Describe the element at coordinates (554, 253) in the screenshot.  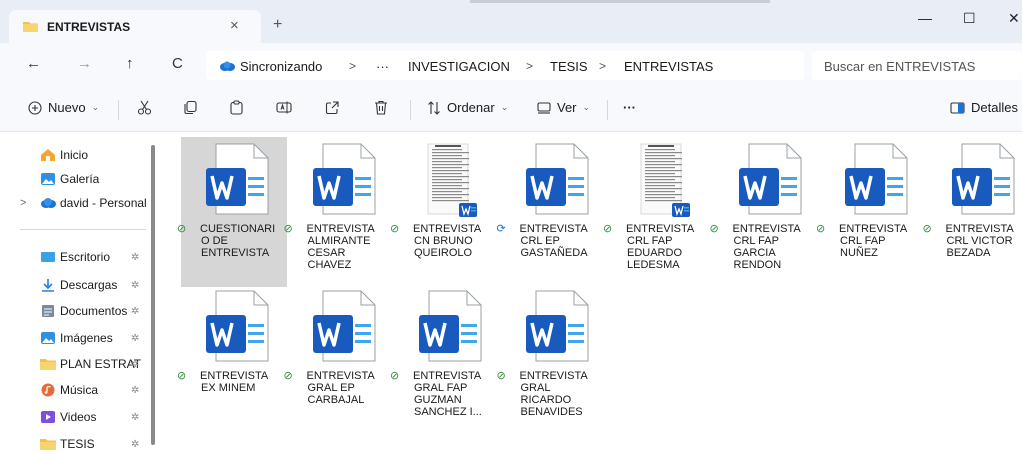
I see `file-name-line: GASTAÑEDA` at that location.